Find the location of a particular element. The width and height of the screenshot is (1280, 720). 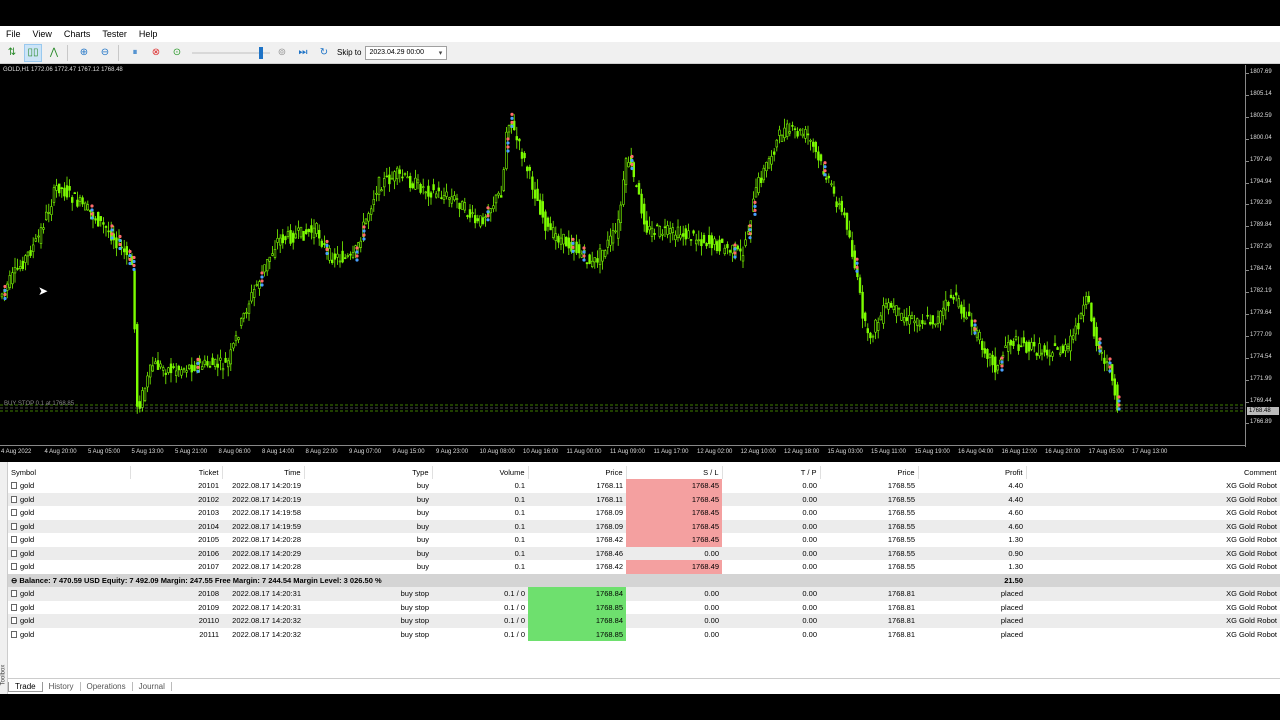

zoom-in-icon: ⊕ is located at coordinates (84, 53).